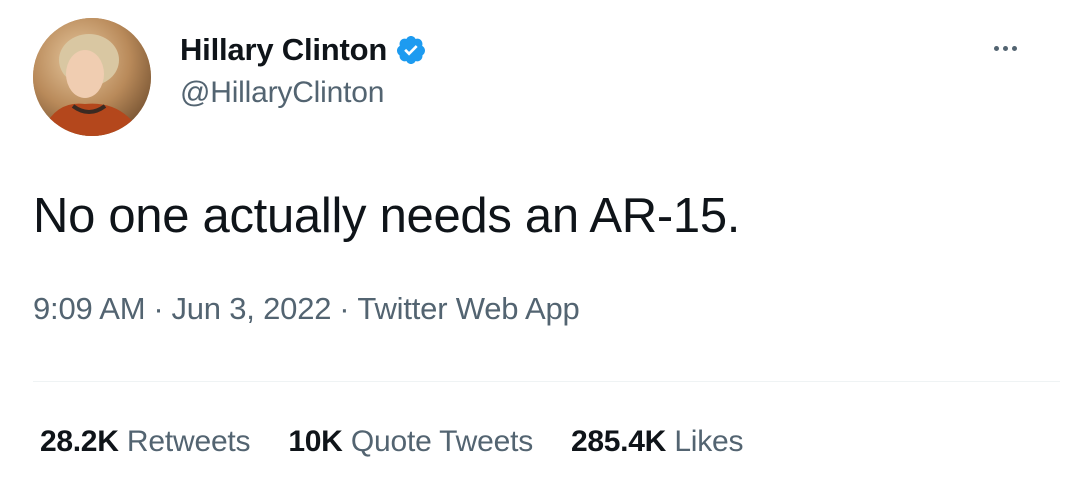 This screenshot has height=482, width=1080. I want to click on verified-badge-icon, so click(411, 50).